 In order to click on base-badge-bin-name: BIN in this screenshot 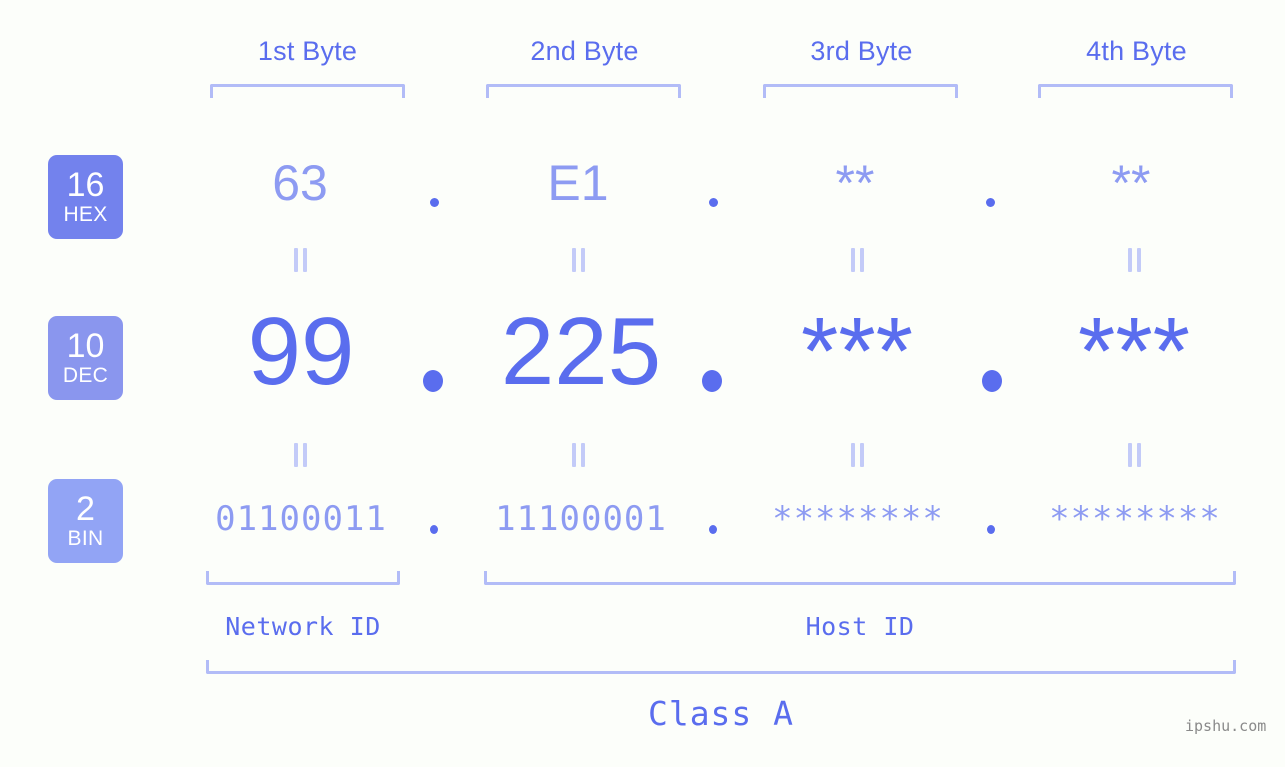, I will do `click(85, 538)`.